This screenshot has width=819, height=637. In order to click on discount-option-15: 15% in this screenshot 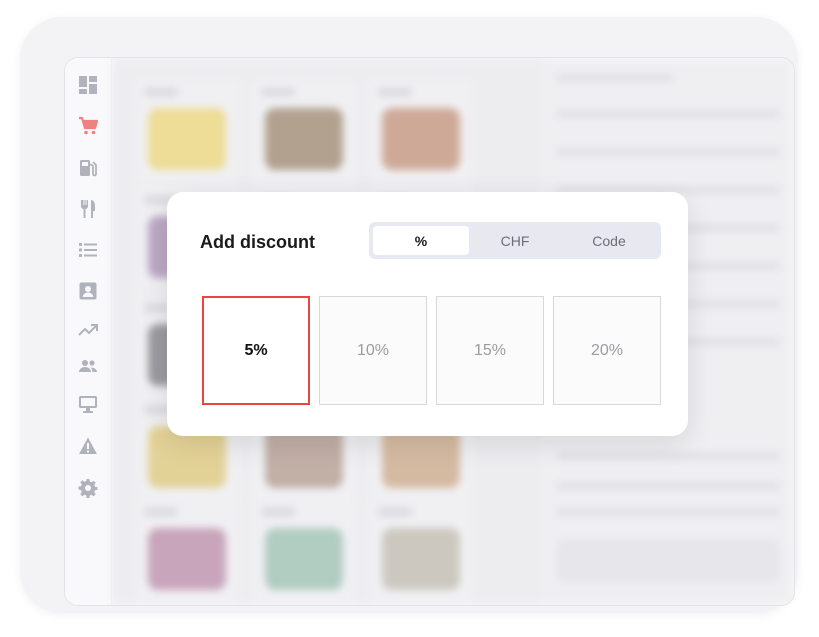, I will do `click(490, 350)`.